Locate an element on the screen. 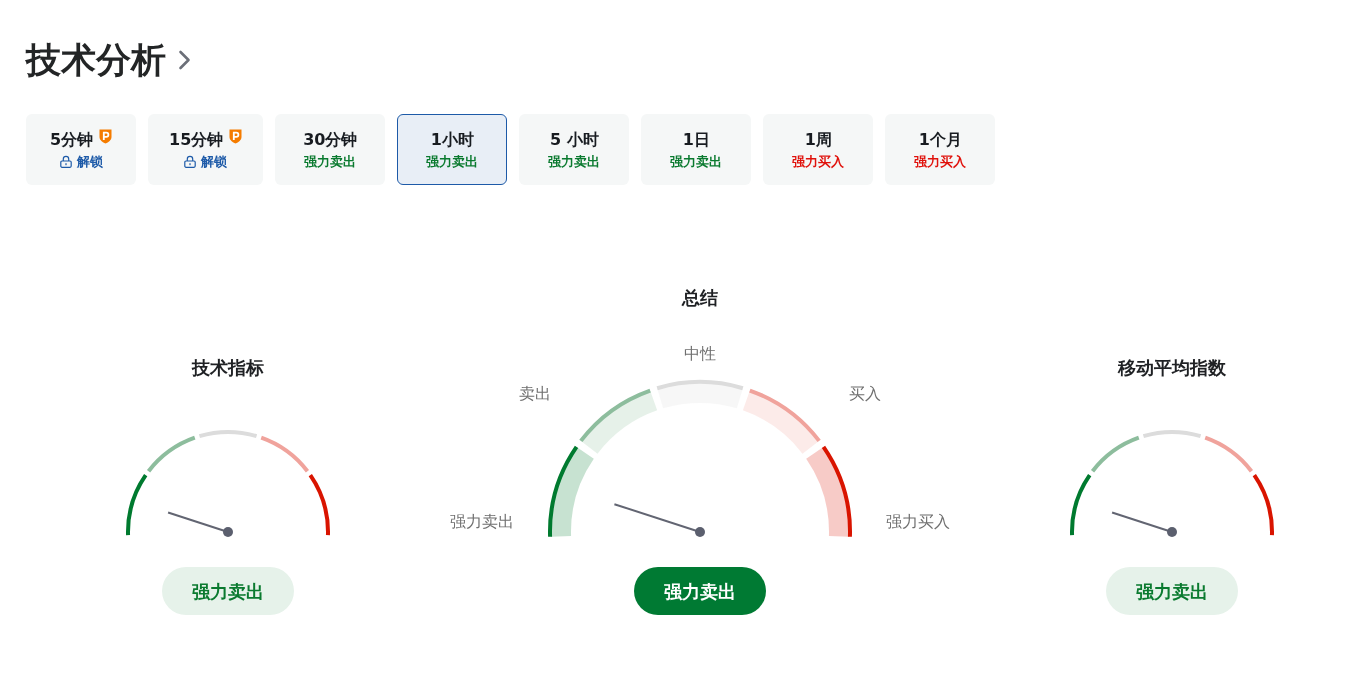  scale-label: 中性 is located at coordinates (700, 353).